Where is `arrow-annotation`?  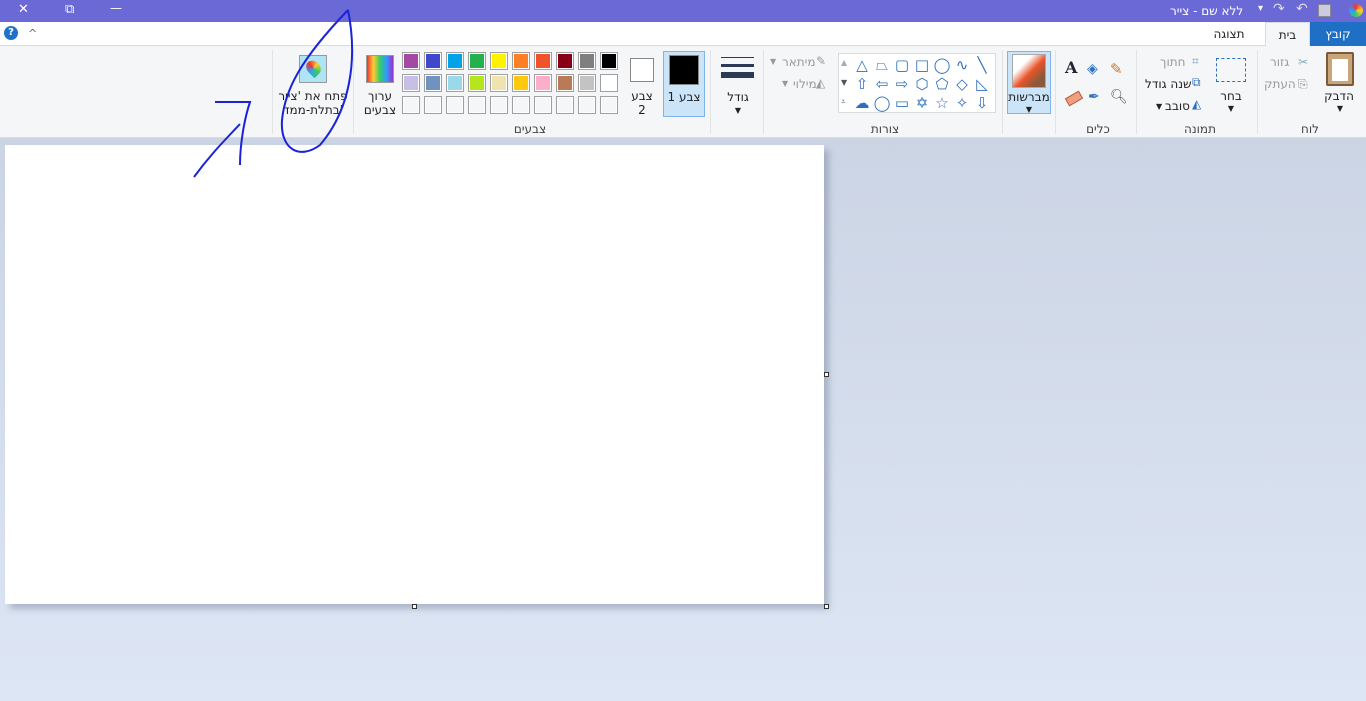 arrow-annotation is located at coordinates (222, 139).